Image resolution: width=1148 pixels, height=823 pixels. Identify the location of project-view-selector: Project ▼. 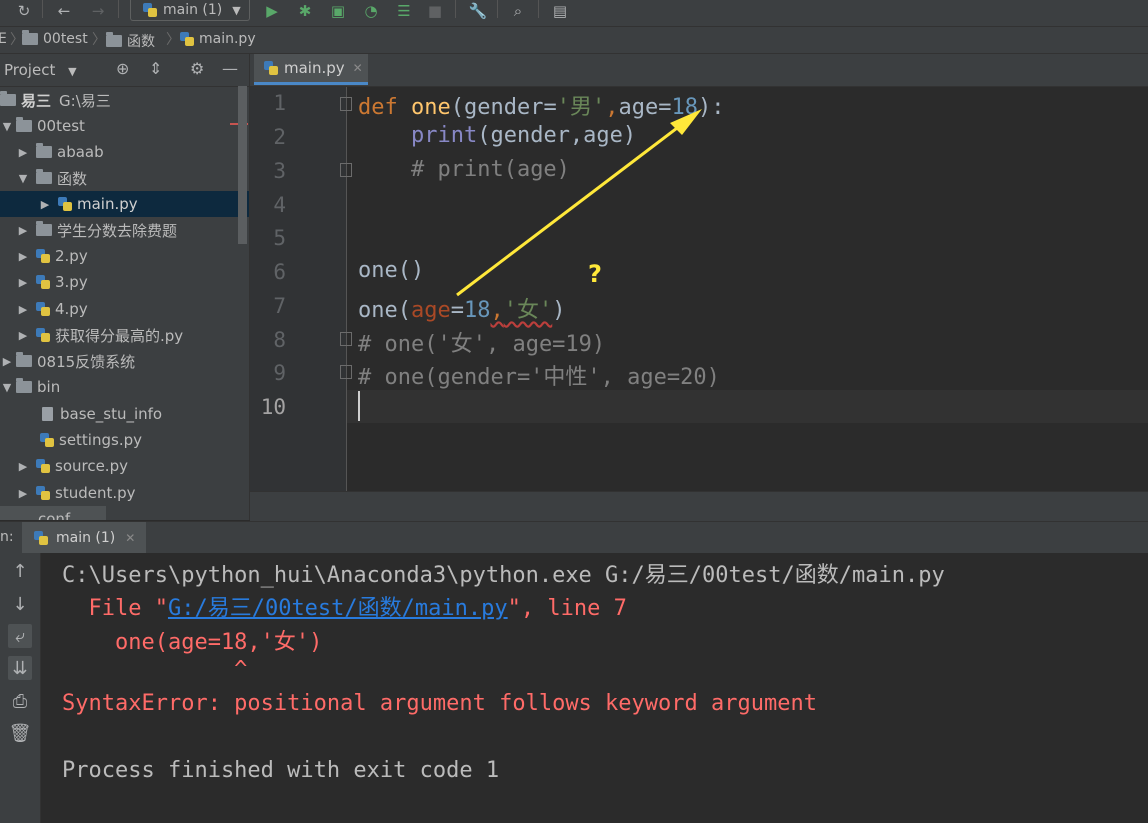
(40, 70).